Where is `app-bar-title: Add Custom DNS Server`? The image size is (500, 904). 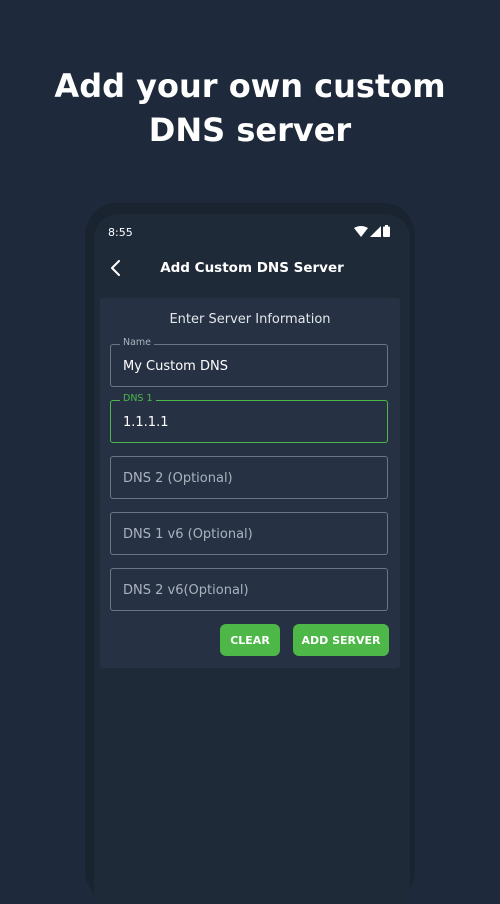 app-bar-title: Add Custom DNS Server is located at coordinates (252, 268).